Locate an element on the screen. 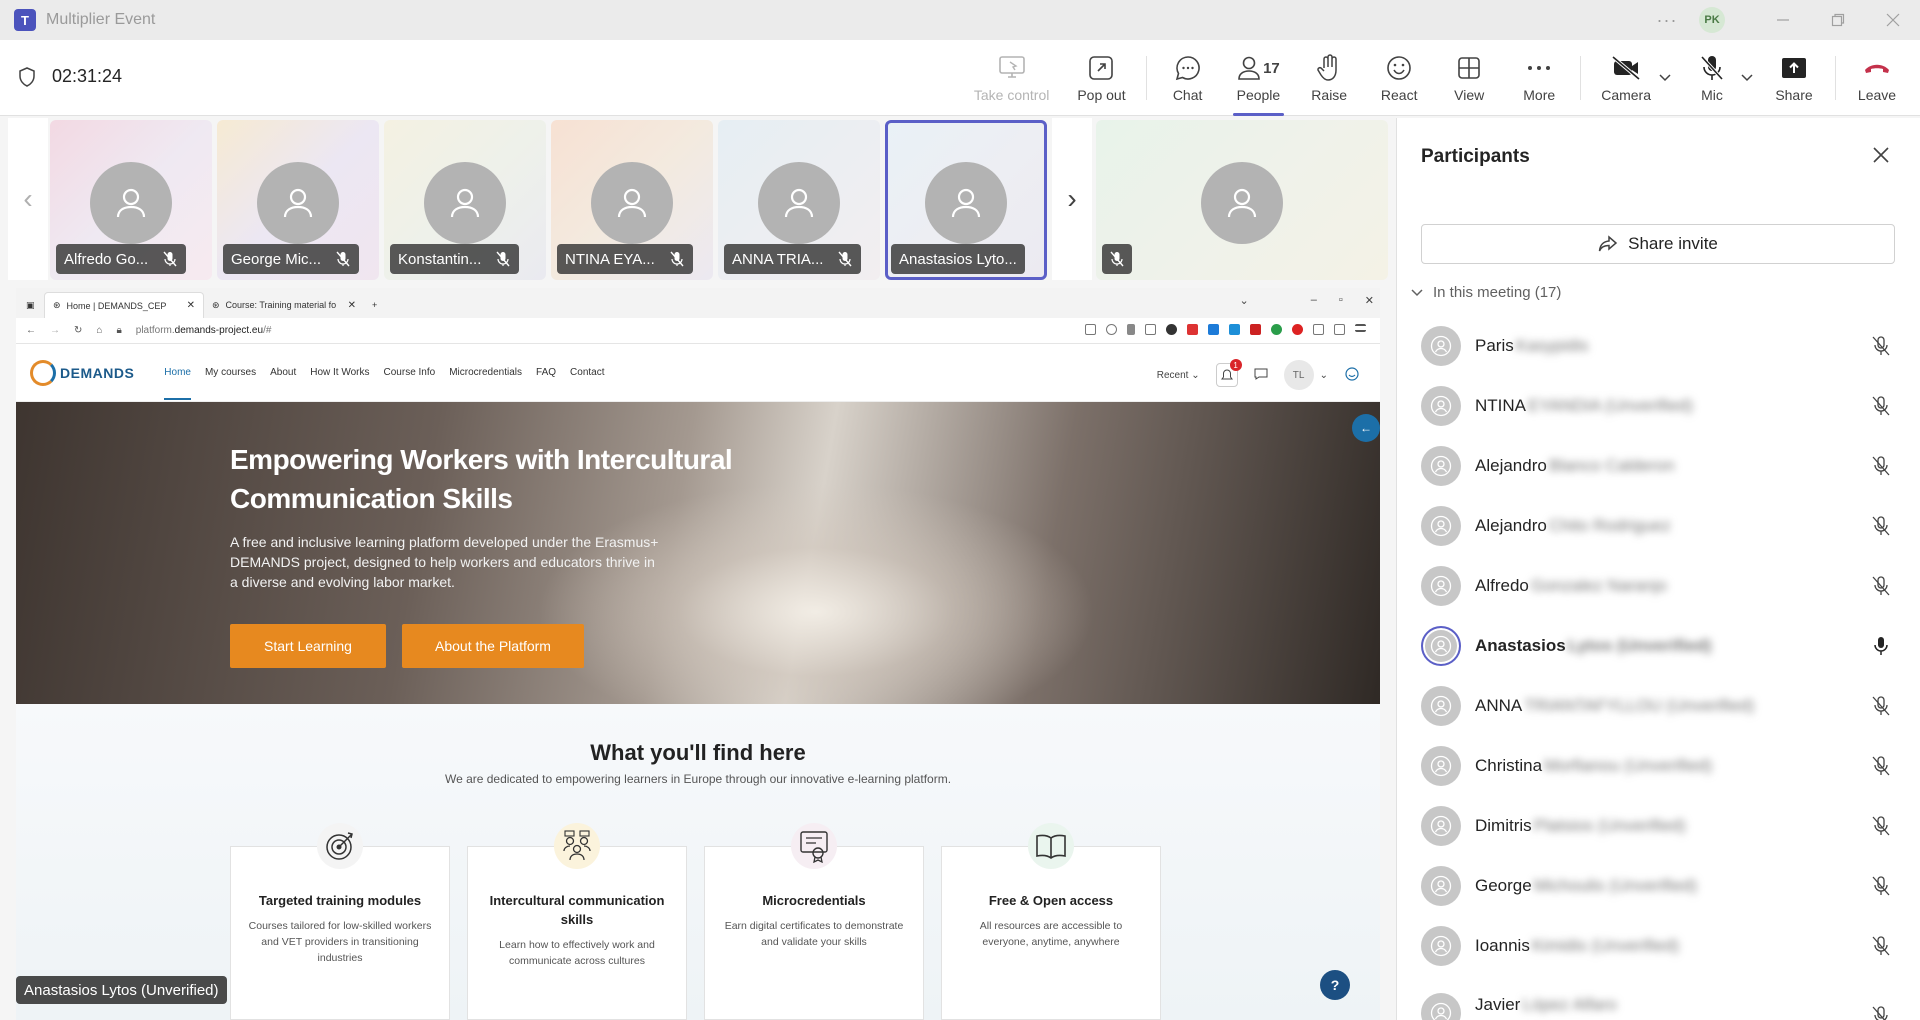  strip-next-chevron-right-icon: › is located at coordinates (1072, 199).